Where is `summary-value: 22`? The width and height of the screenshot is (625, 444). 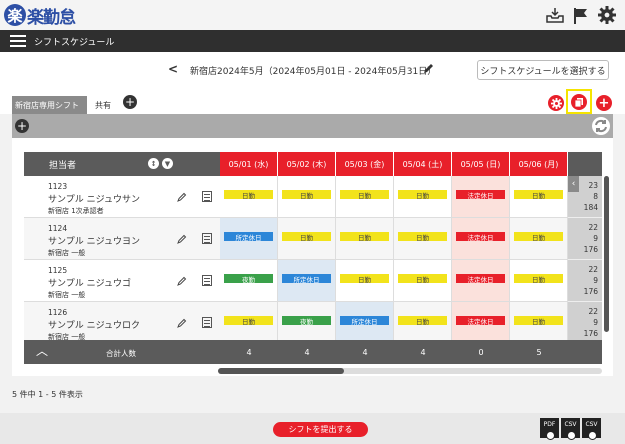 summary-value: 22 is located at coordinates (593, 269).